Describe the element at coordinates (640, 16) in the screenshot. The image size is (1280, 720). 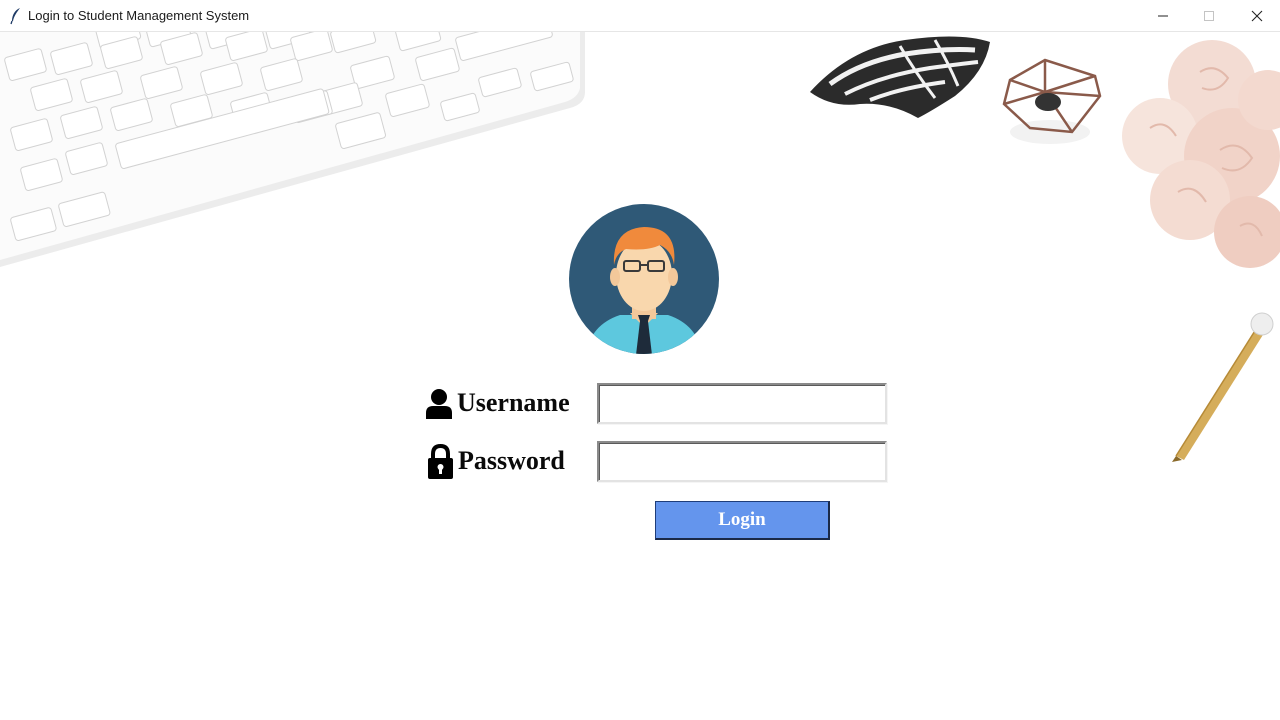
I see `title-bar: Login to Student Management System` at that location.